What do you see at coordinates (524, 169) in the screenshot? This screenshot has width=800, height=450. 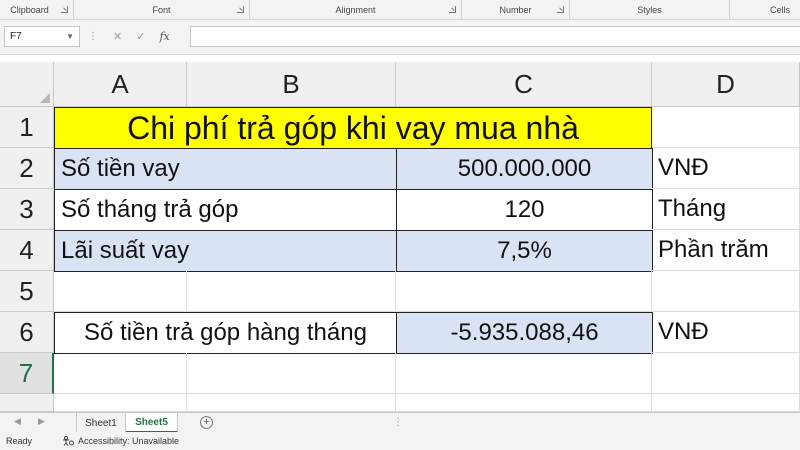 I see `cell-c2-loan-amount: 500.000.000` at bounding box center [524, 169].